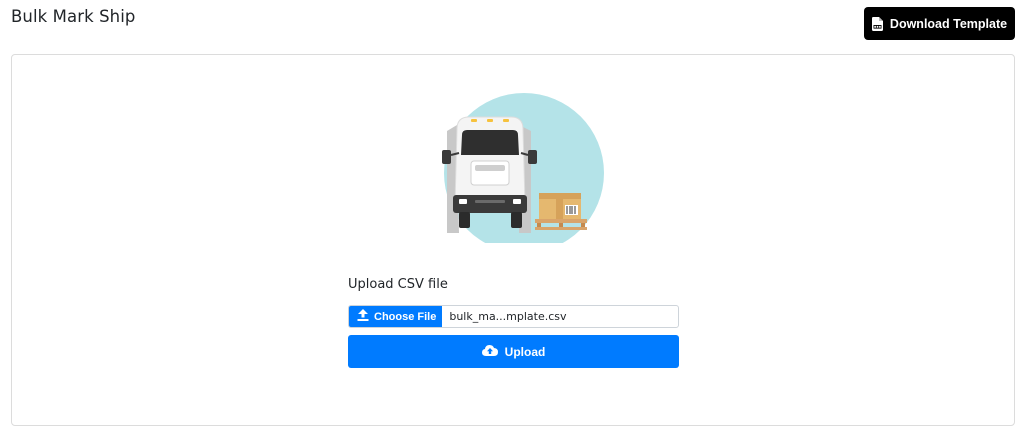  What do you see at coordinates (489, 351) in the screenshot?
I see `cloud-upload-icon` at bounding box center [489, 351].